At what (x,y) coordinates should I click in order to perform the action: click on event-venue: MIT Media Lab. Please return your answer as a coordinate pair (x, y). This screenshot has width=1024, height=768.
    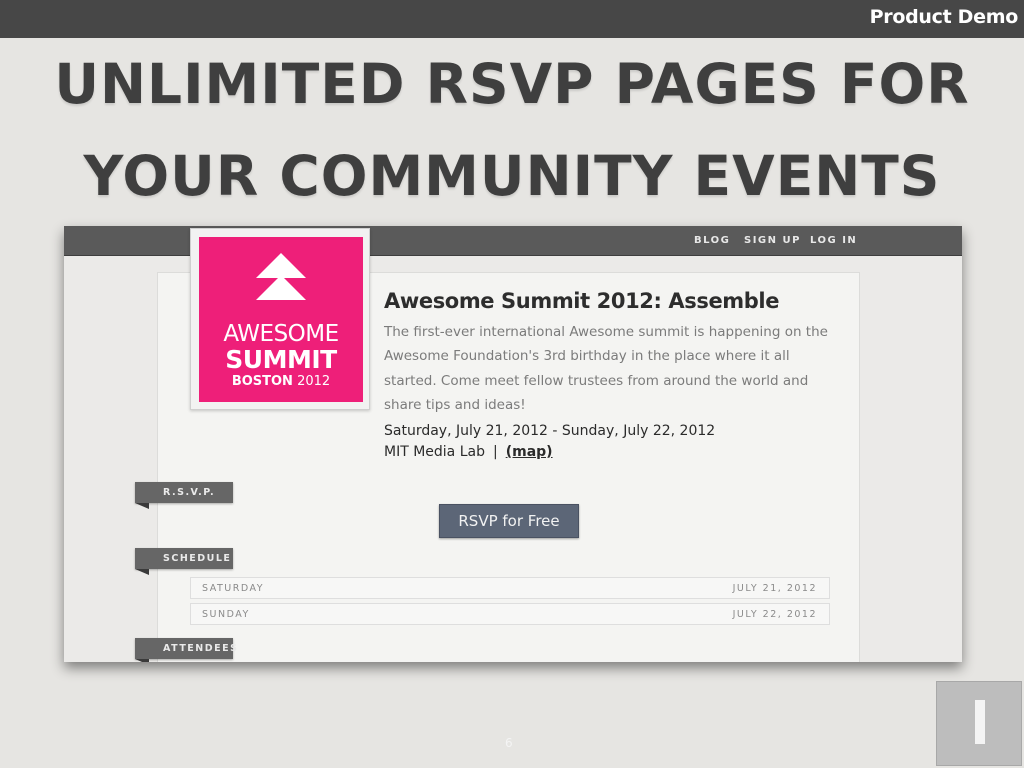
    Looking at the image, I should click on (434, 452).